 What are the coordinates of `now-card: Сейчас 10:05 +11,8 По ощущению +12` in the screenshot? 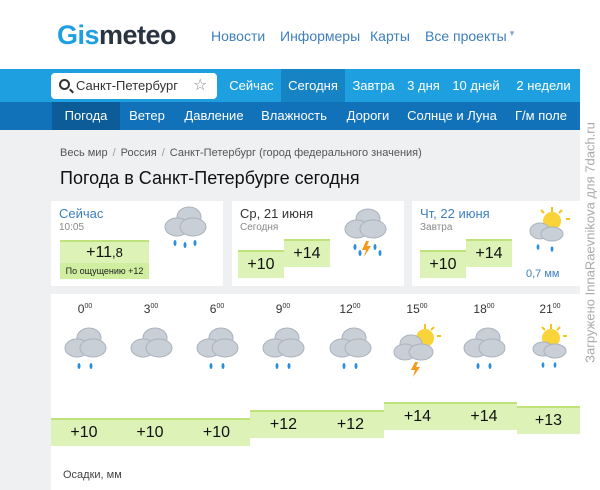 It's located at (137, 243).